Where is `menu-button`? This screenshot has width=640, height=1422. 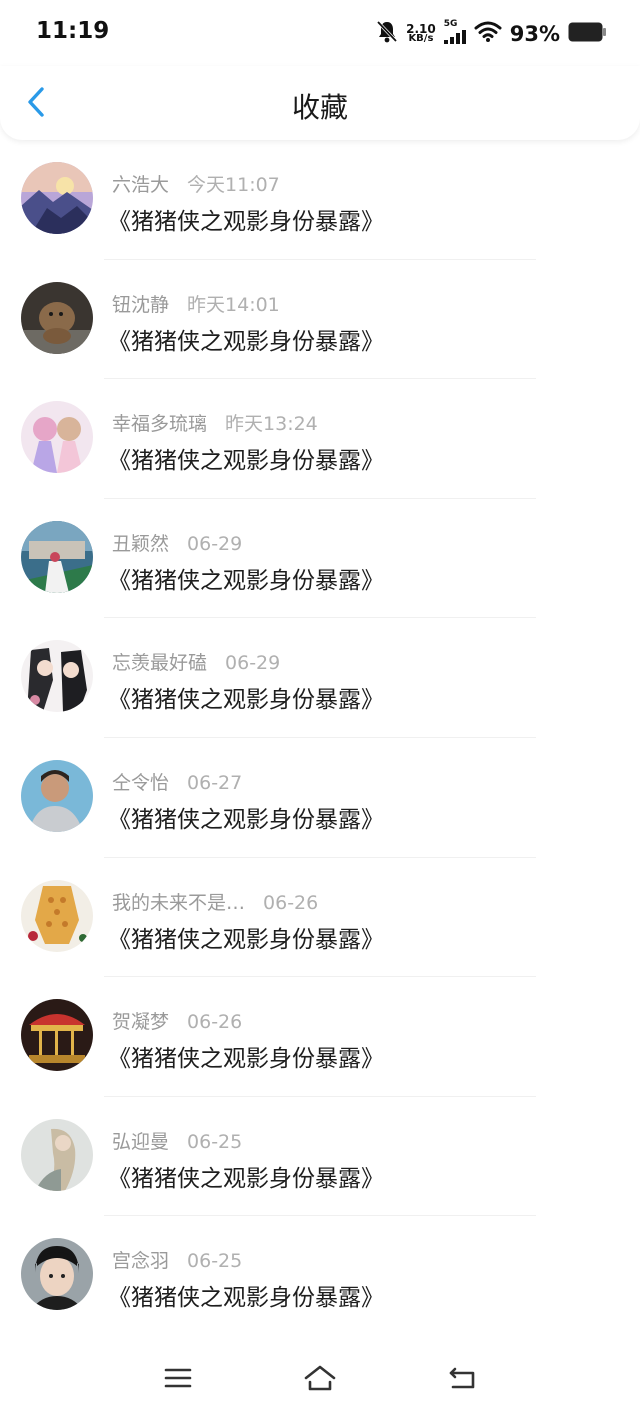
menu-button is located at coordinates (178, 1380).